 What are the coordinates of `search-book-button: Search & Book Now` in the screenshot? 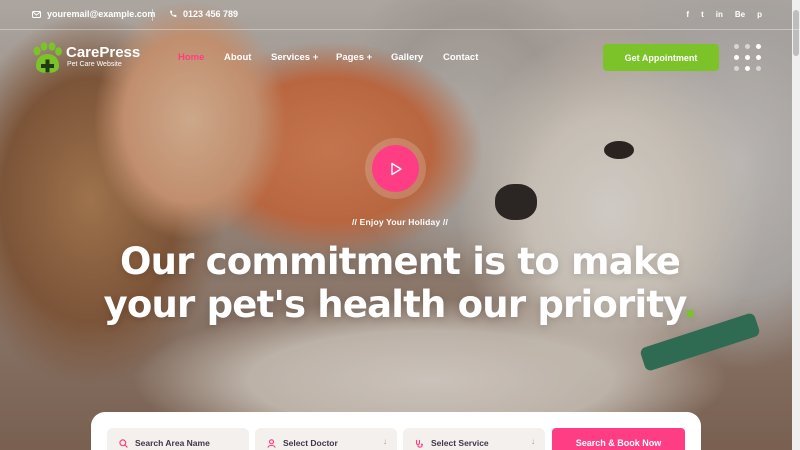 It's located at (618, 439).